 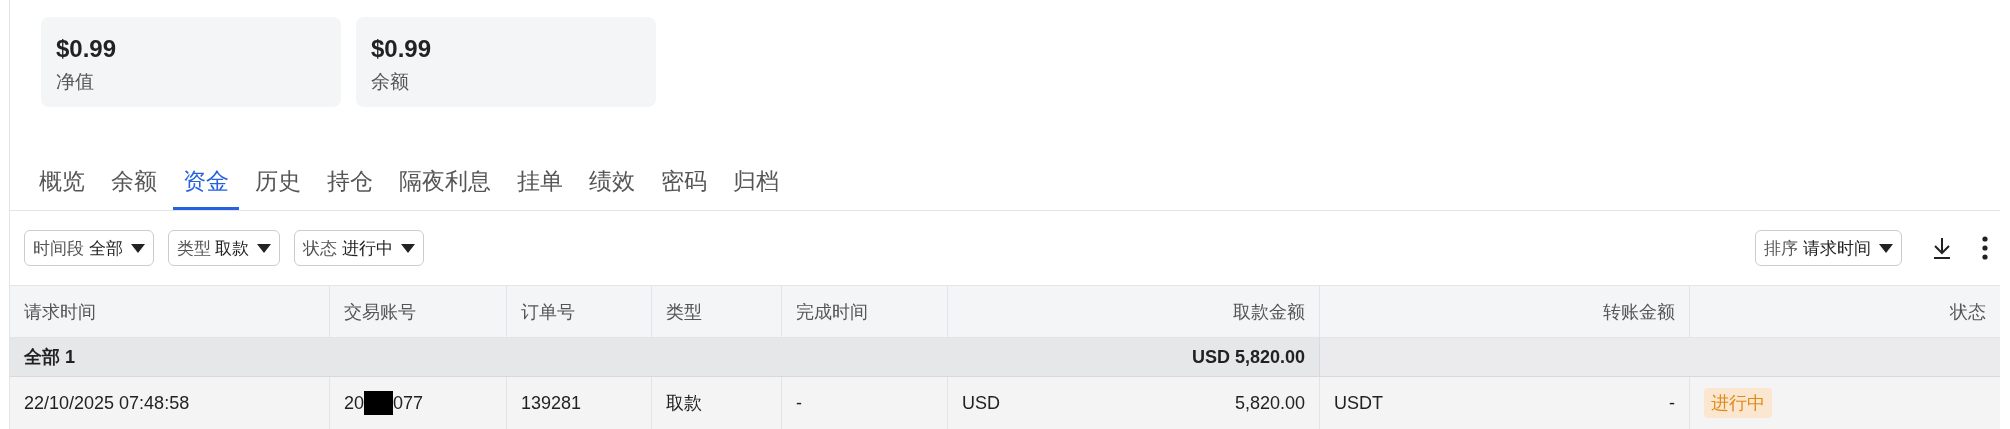 What do you see at coordinates (1505, 311) in the screenshot?
I see `column-header: 转账金额` at bounding box center [1505, 311].